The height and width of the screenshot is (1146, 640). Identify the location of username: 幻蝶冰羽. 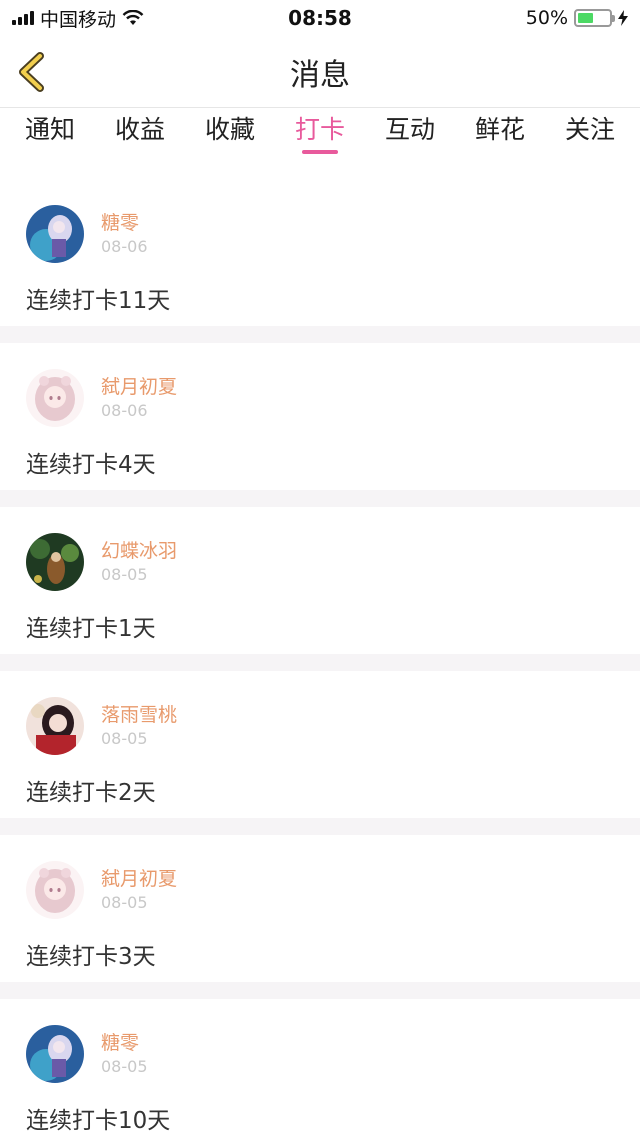
(139, 551).